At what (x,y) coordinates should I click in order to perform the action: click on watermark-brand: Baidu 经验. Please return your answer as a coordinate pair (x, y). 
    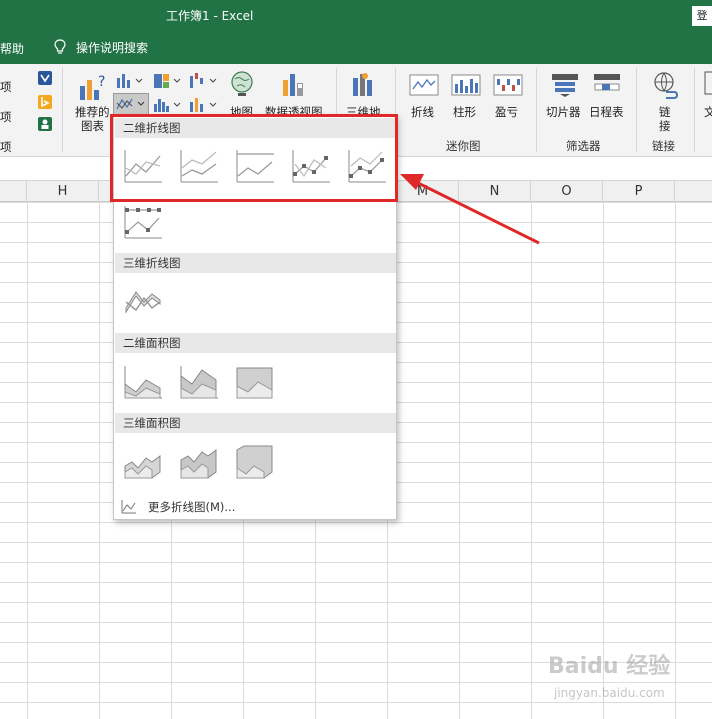
    Looking at the image, I should click on (609, 666).